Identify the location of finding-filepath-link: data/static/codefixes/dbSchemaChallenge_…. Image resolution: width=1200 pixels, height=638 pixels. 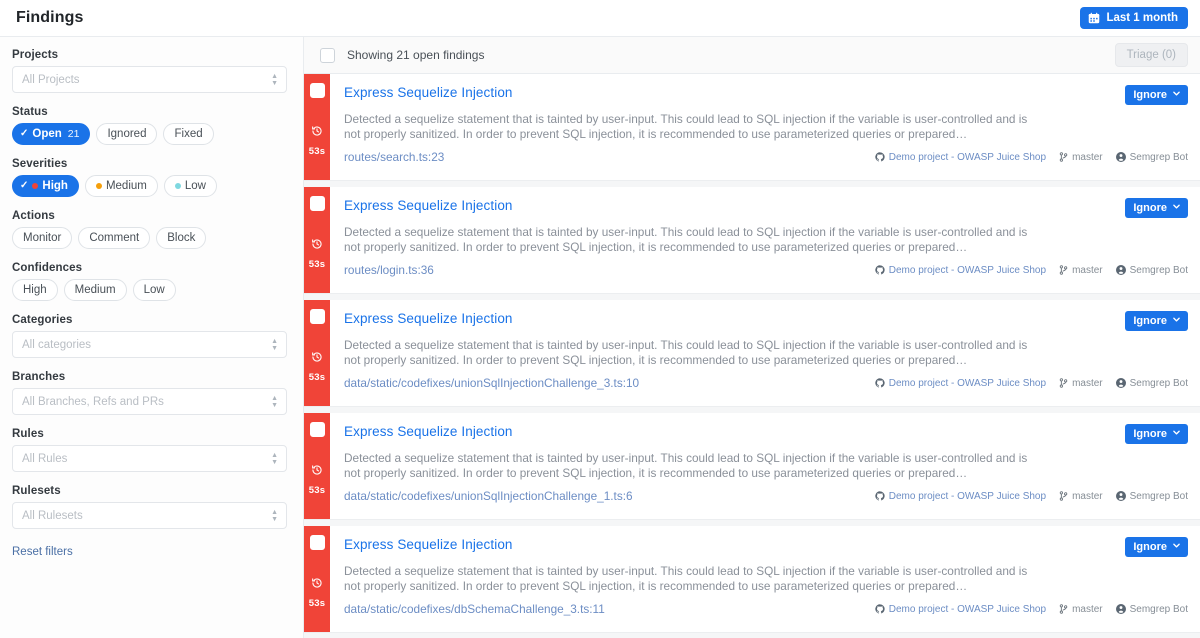
(474, 609).